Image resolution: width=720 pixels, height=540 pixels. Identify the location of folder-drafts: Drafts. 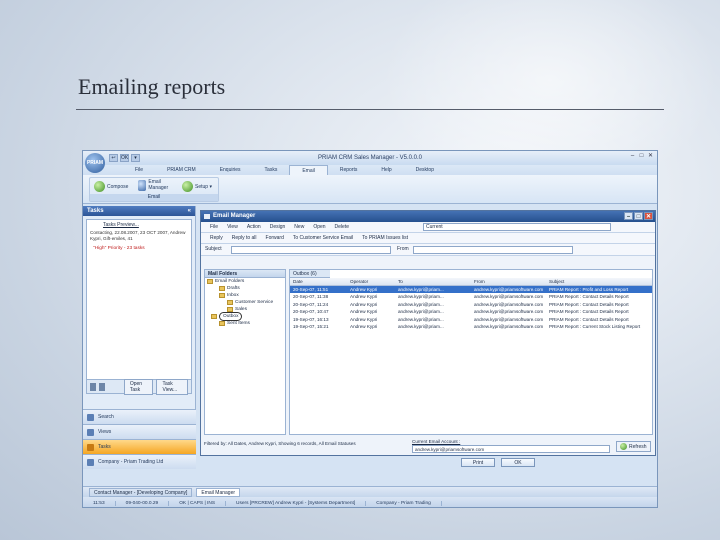
(245, 288).